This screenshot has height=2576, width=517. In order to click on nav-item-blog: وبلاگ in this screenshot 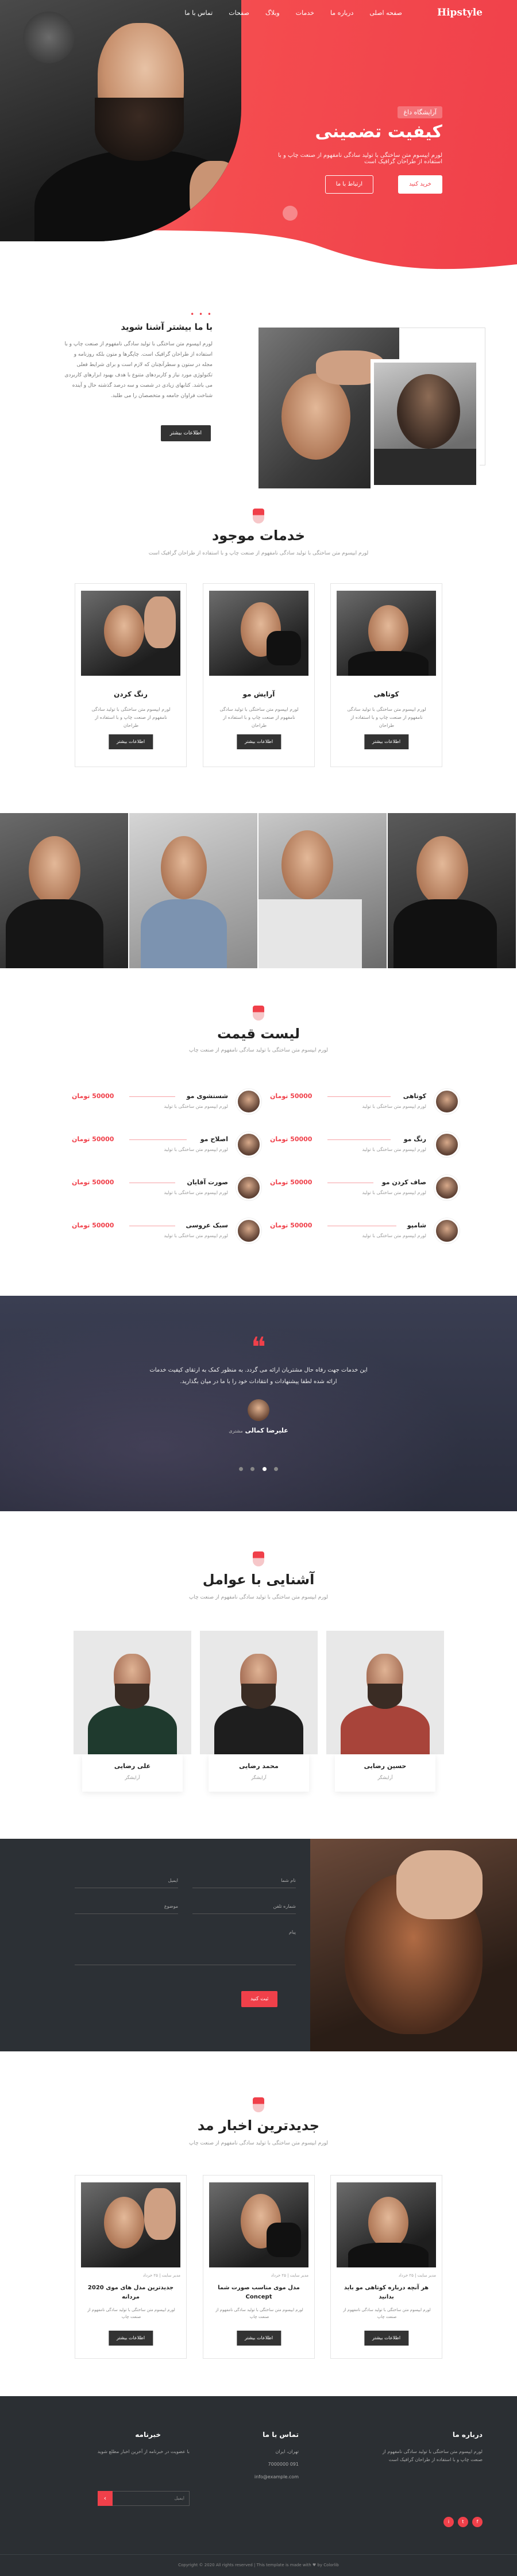, I will do `click(272, 13)`.